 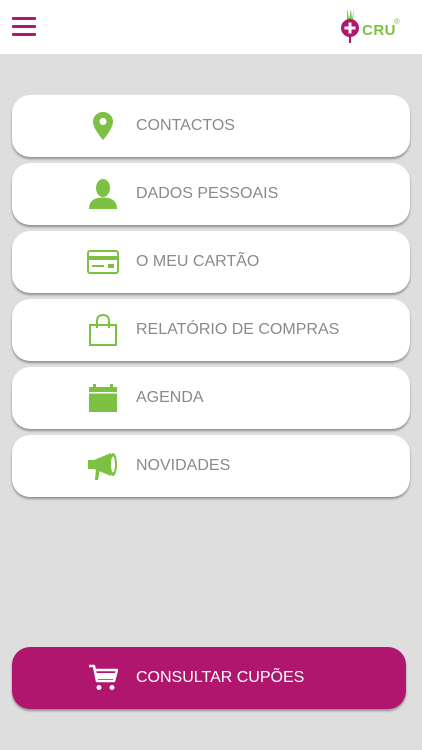 What do you see at coordinates (379, 30) in the screenshot?
I see `logo-text: CRU` at bounding box center [379, 30].